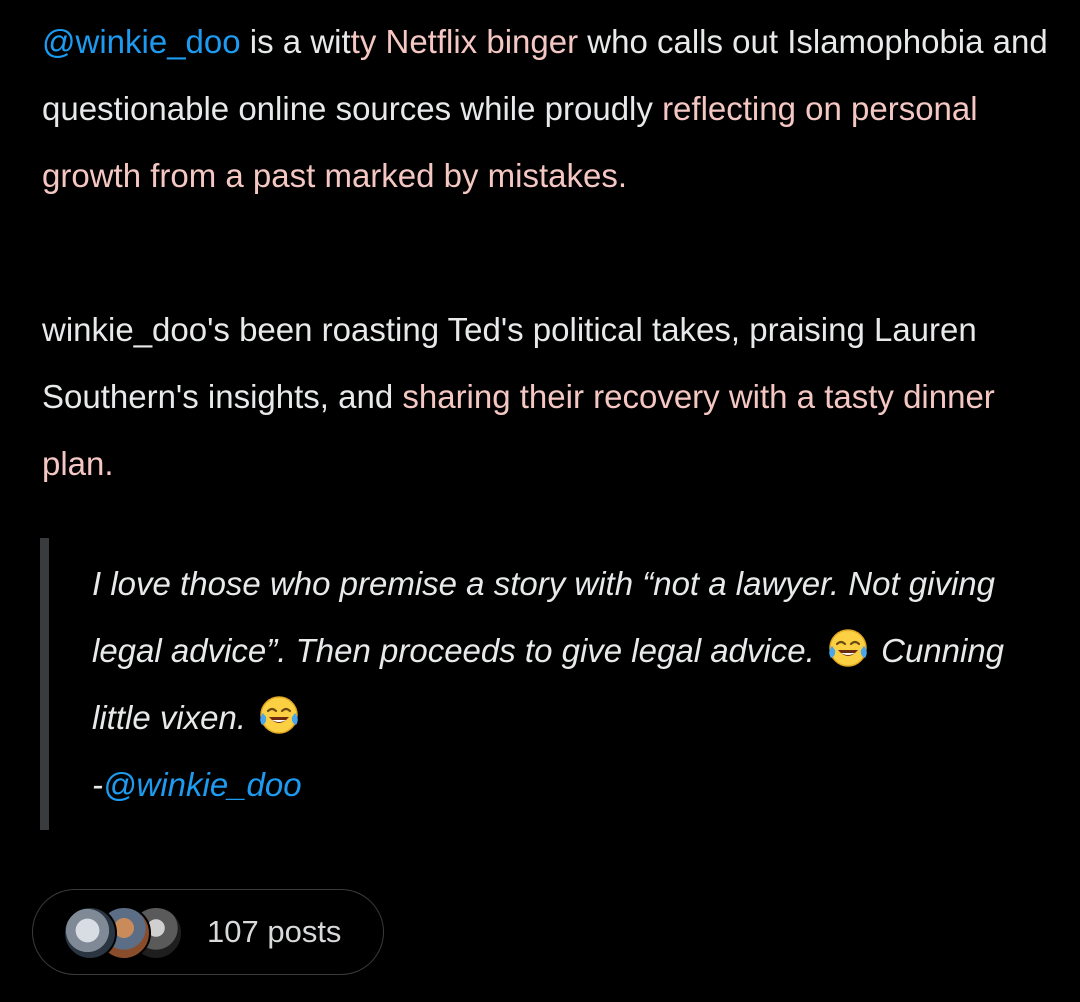 The image size is (1080, 1002). Describe the element at coordinates (274, 931) in the screenshot. I see `posts-count-label: 107 posts` at that location.